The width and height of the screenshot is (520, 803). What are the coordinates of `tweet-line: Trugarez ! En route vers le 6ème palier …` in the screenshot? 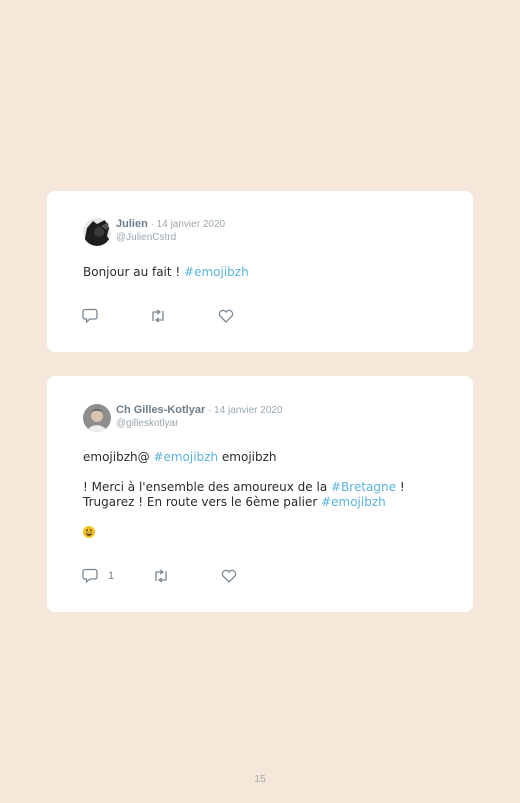 It's located at (253, 502).